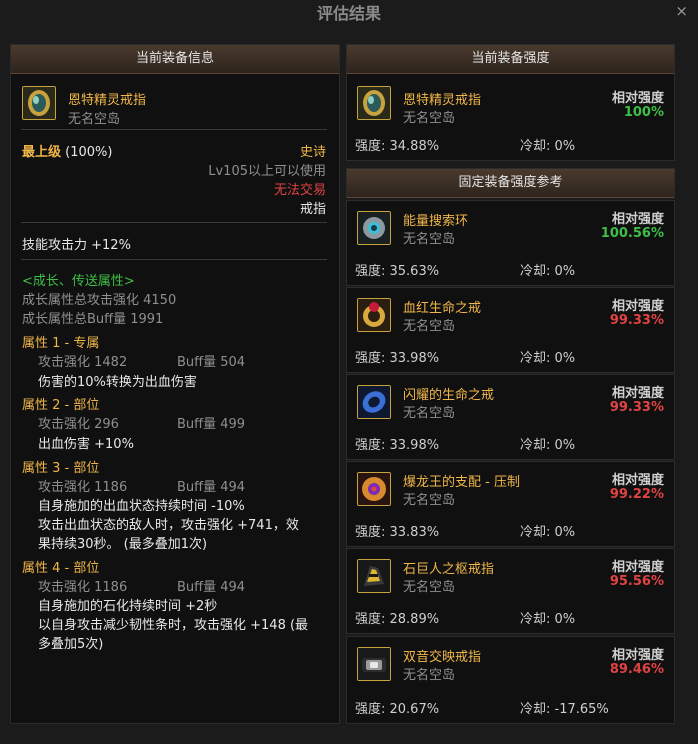 The height and width of the screenshot is (744, 698). Describe the element at coordinates (71, 644) in the screenshot. I see `attribute-desc: 多叠加5次)` at that location.